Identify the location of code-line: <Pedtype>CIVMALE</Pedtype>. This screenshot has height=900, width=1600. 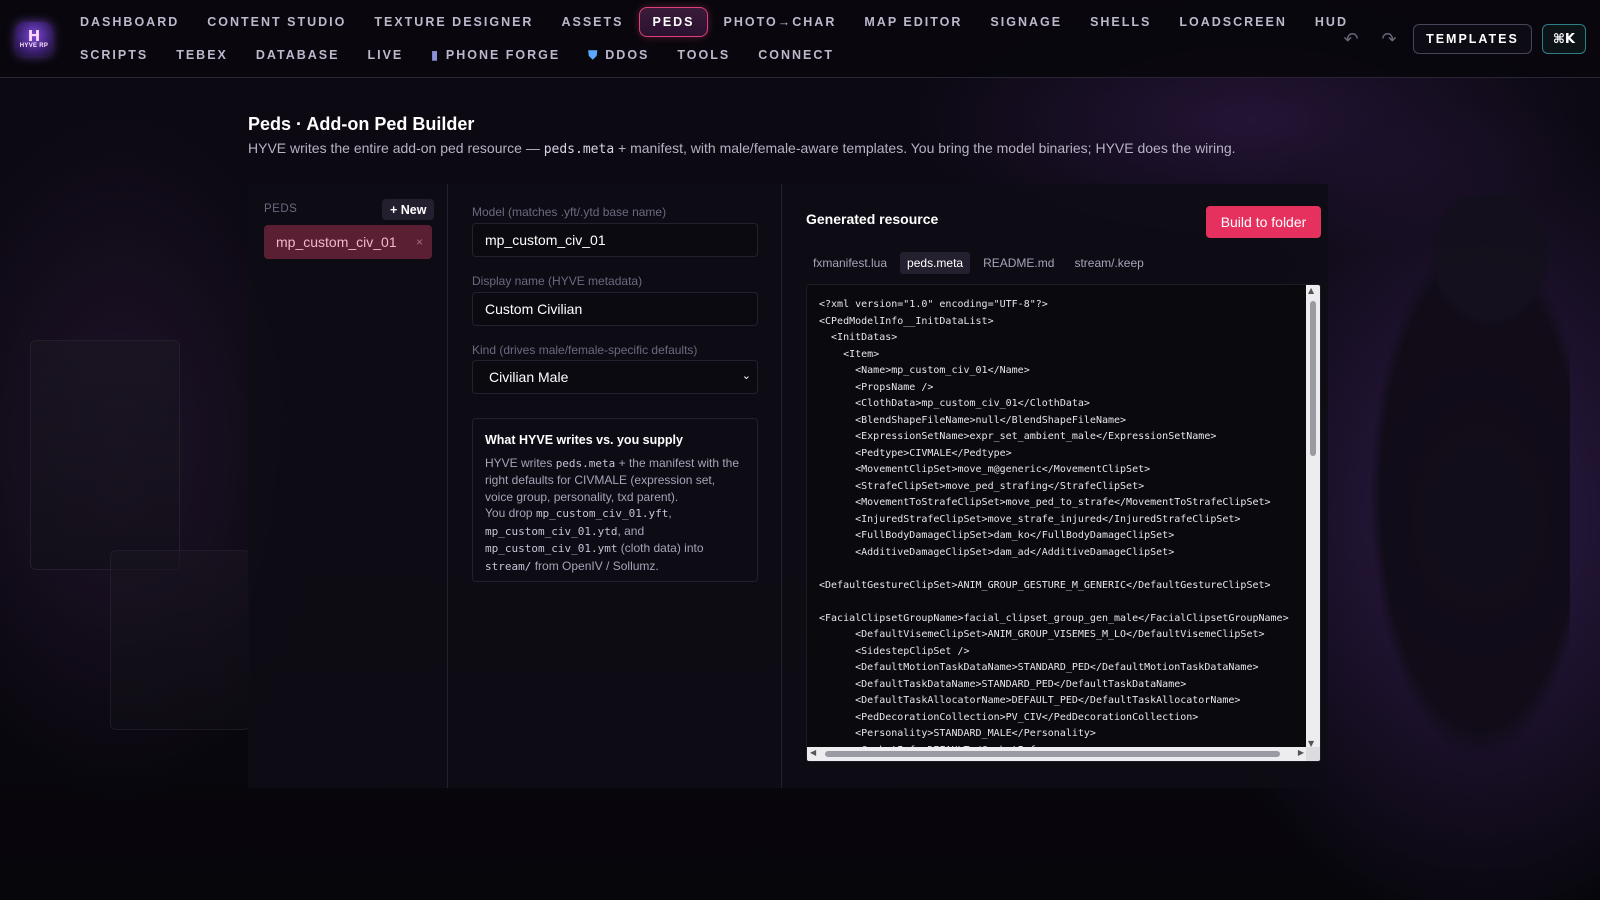
(915, 453).